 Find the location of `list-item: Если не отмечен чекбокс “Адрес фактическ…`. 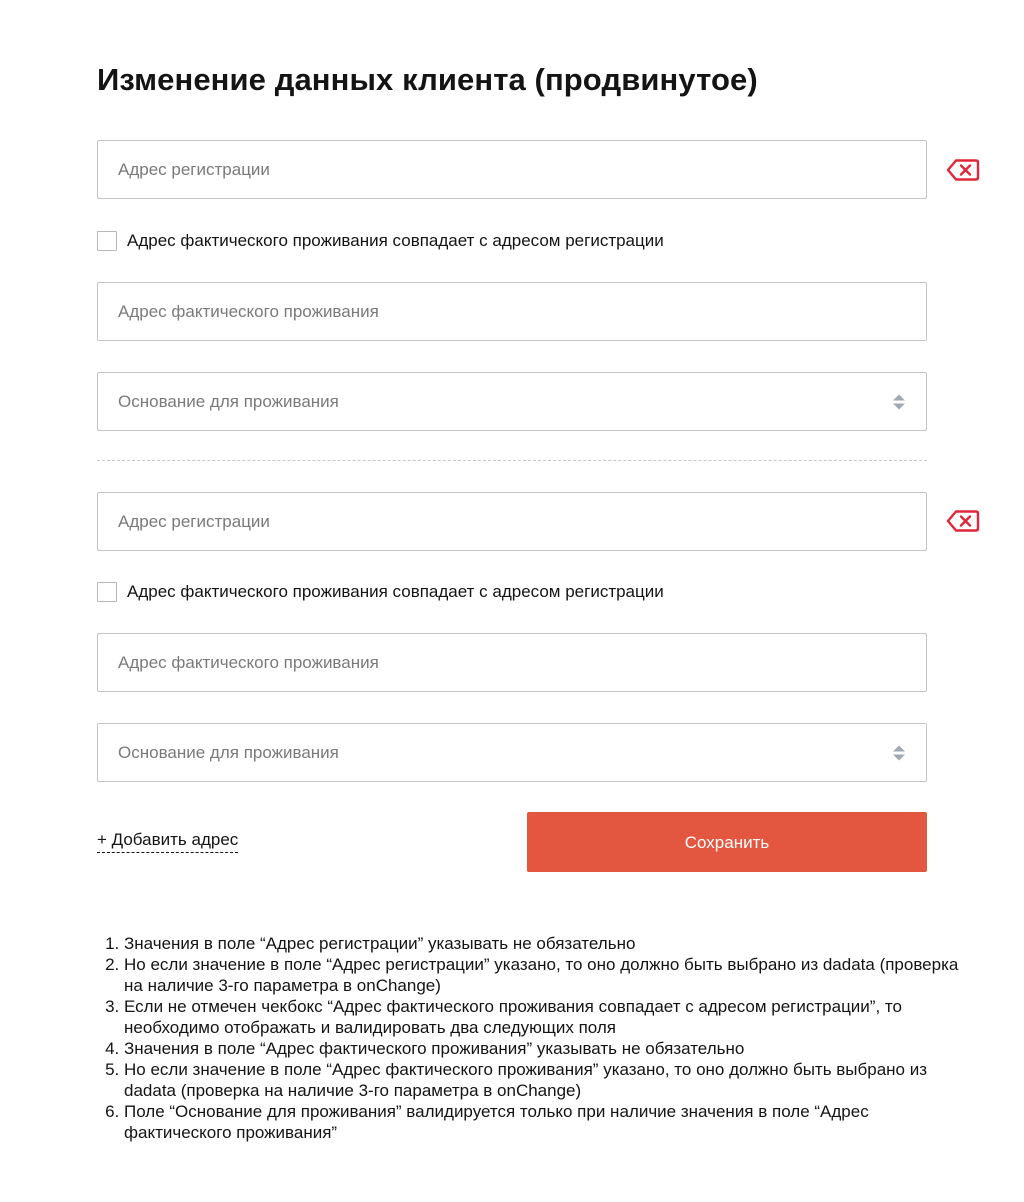

list-item: Если не отмечен чекбокс “Адрес фактическ… is located at coordinates (544, 1017).